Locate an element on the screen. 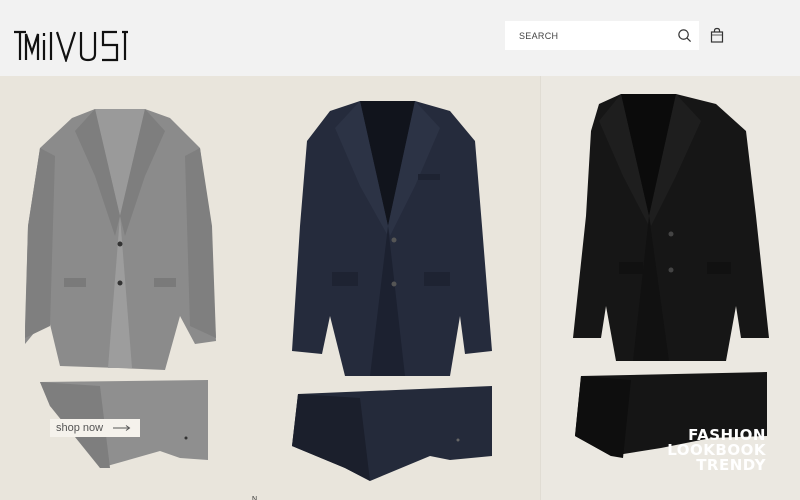 This screenshot has height=500, width=800. brand-logo is located at coordinates (72, 45).